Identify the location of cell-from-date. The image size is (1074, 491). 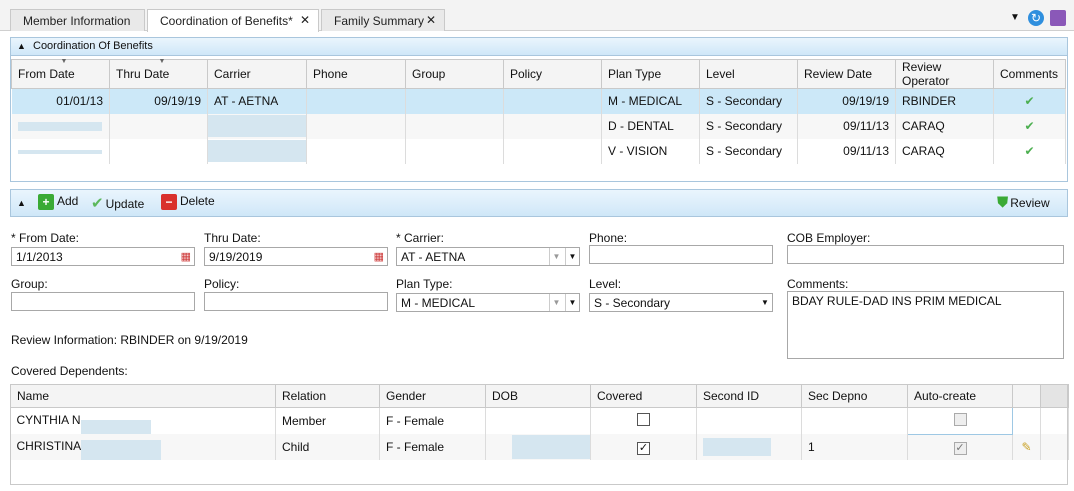
(60, 126).